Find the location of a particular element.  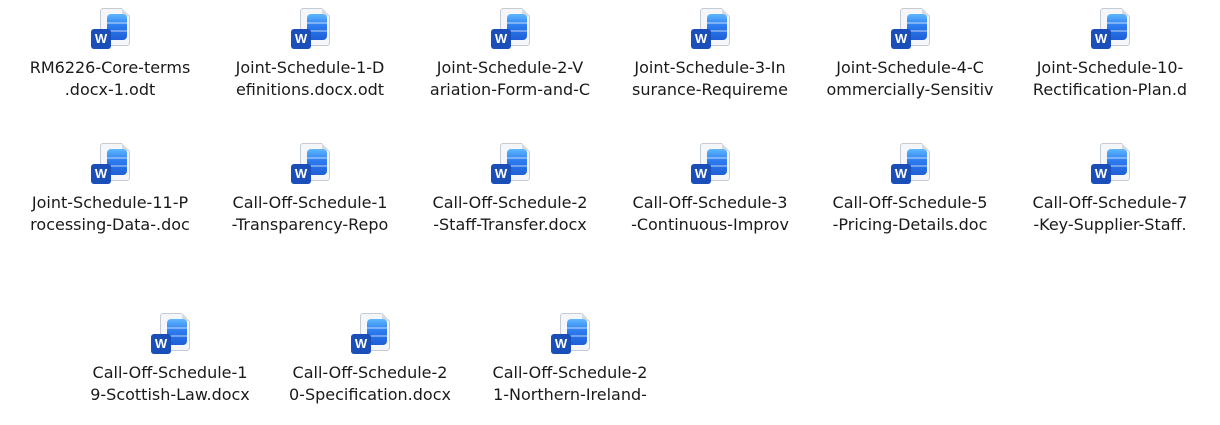

file-name-label: Call-Off-Schedule-2 -Staff-Transfer.docx is located at coordinates (510, 213).